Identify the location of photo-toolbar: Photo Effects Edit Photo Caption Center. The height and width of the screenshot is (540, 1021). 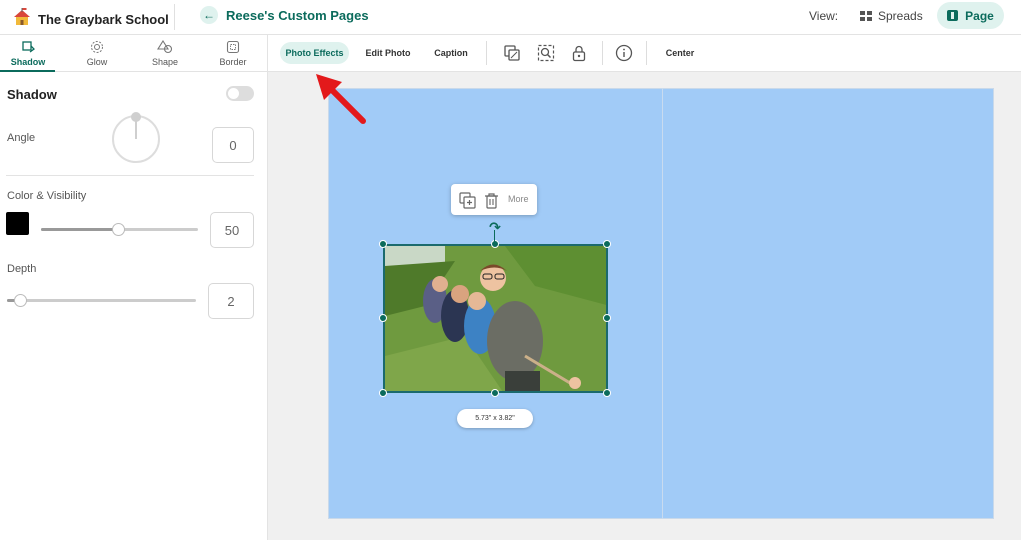
(644, 53).